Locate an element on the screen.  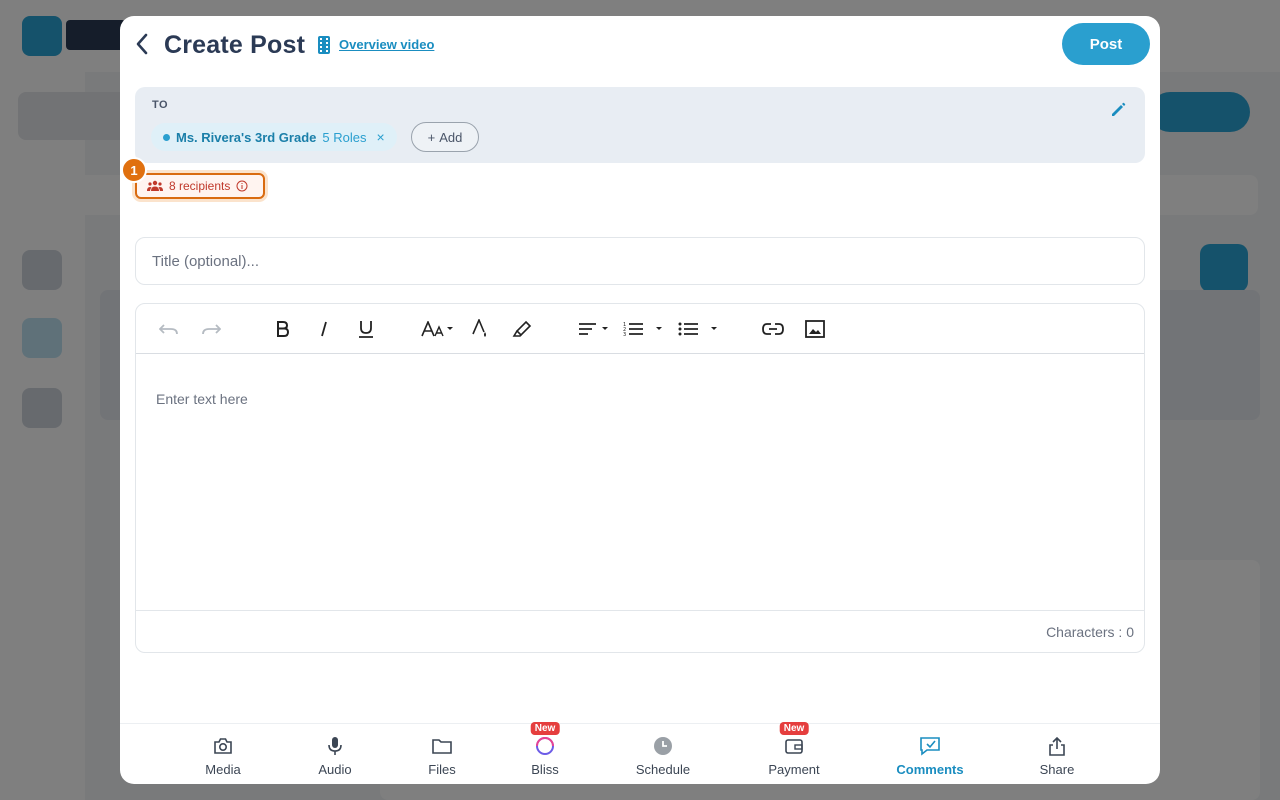
step-number-badge: 1 is located at coordinates (134, 170).